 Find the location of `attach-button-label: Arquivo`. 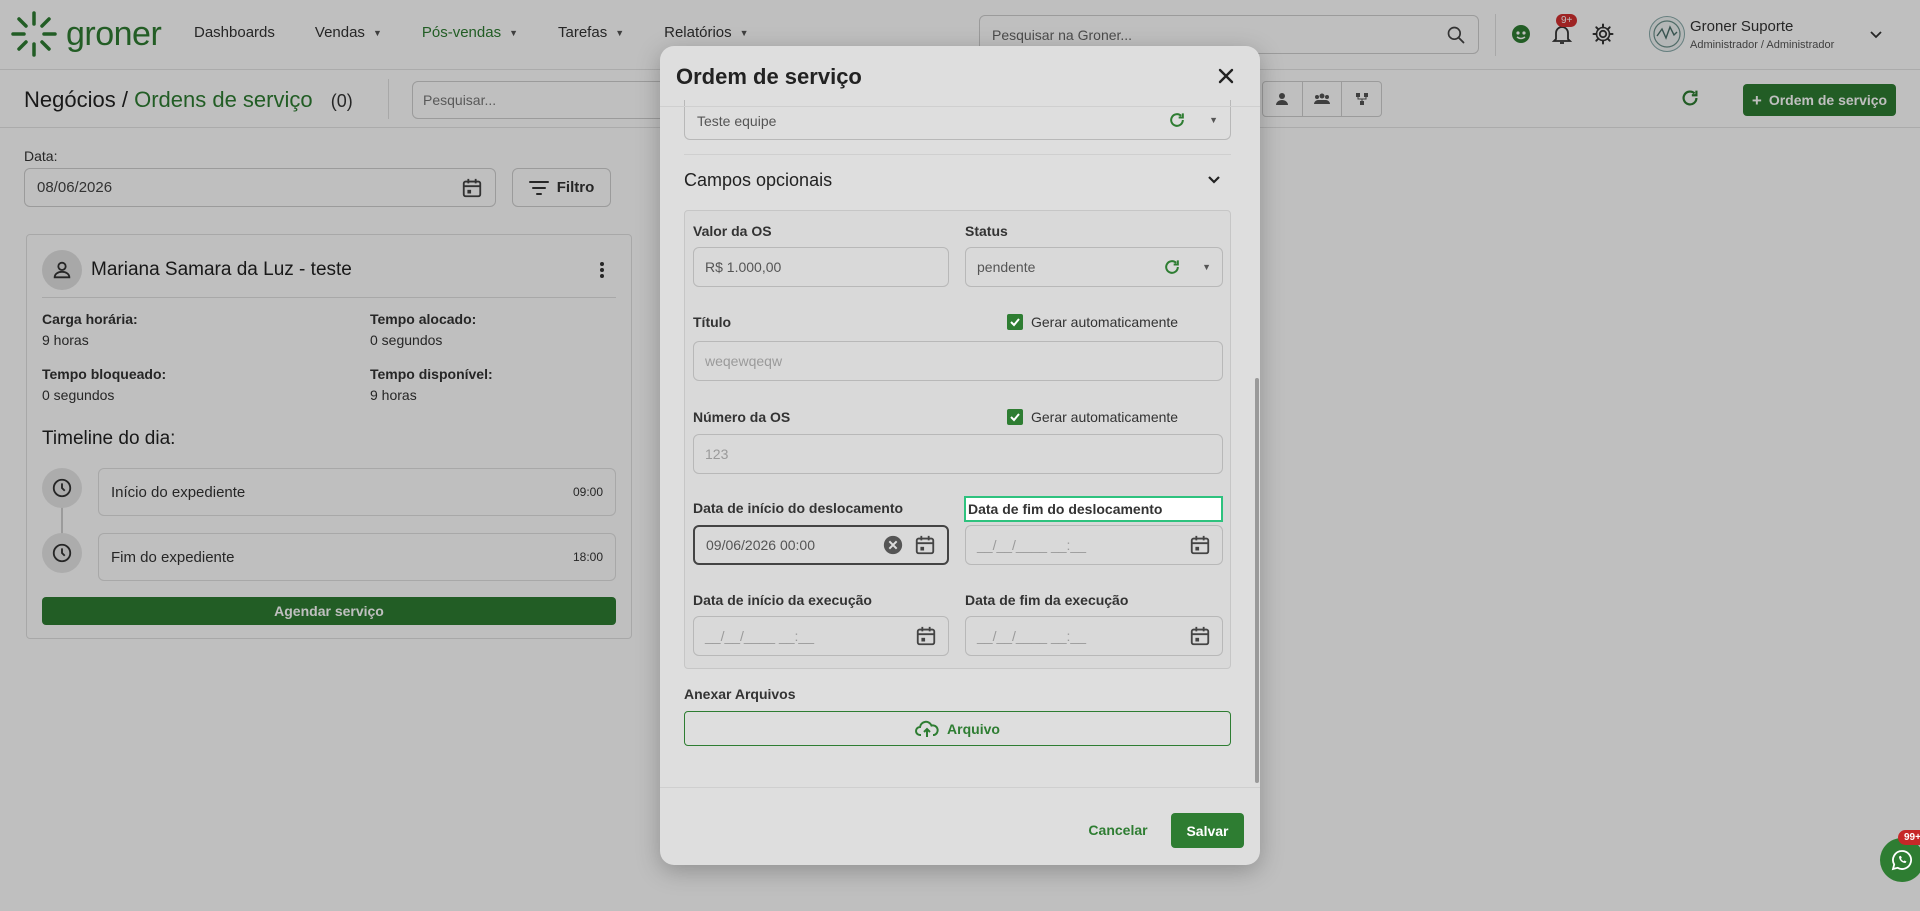

attach-button-label: Arquivo is located at coordinates (973, 728).